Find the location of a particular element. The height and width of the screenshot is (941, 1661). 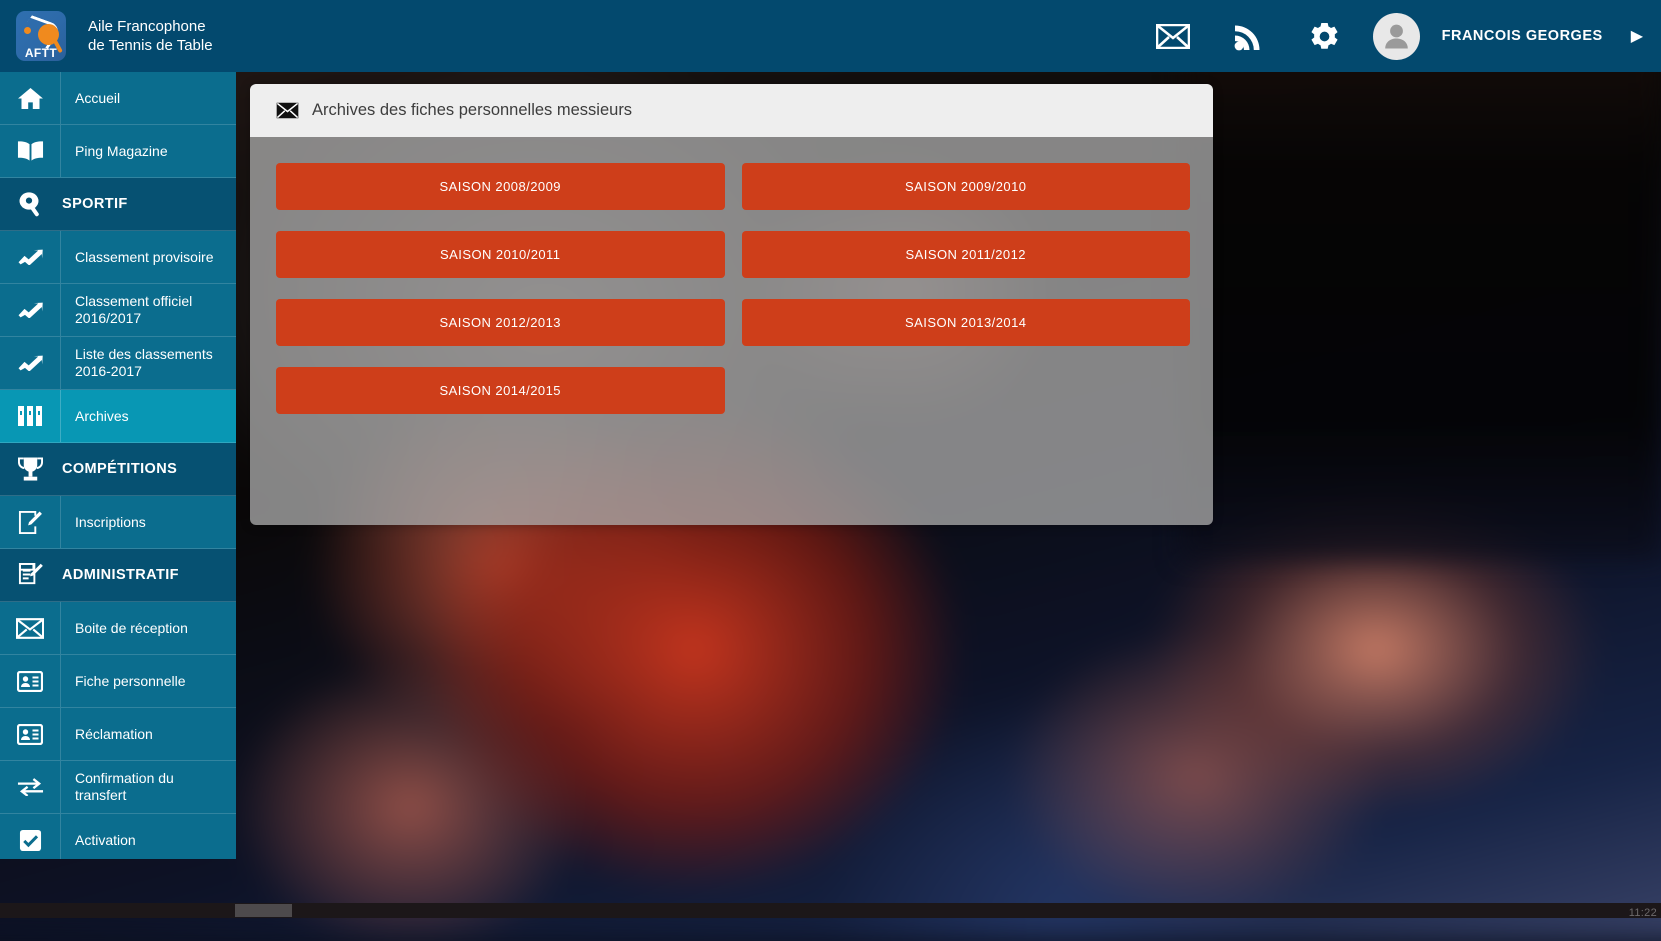

sidebar-item-label: Ping Magazine is located at coordinates (119, 151).